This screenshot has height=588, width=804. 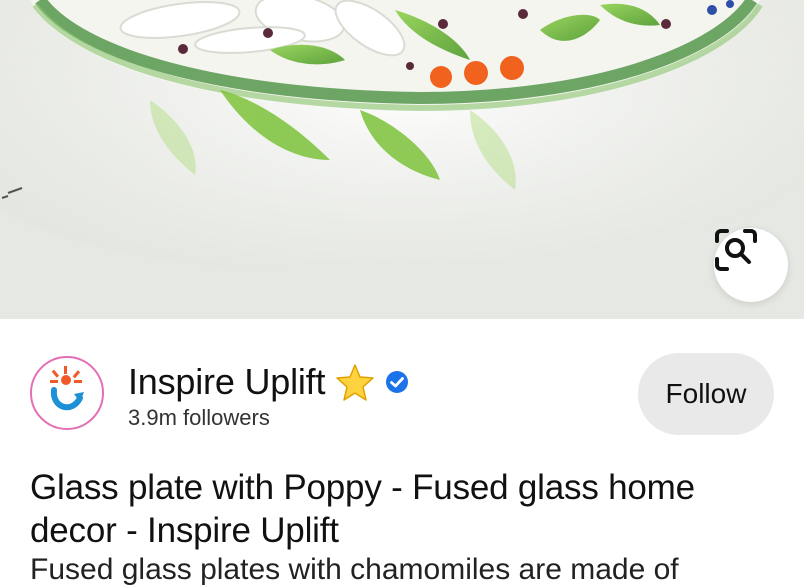 I want to click on creator-name-line: Inspire Uplift, so click(x=268, y=382).